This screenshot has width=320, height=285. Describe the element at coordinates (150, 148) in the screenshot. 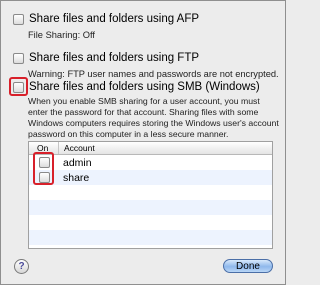

I see `accounts-table-header: On Account` at that location.